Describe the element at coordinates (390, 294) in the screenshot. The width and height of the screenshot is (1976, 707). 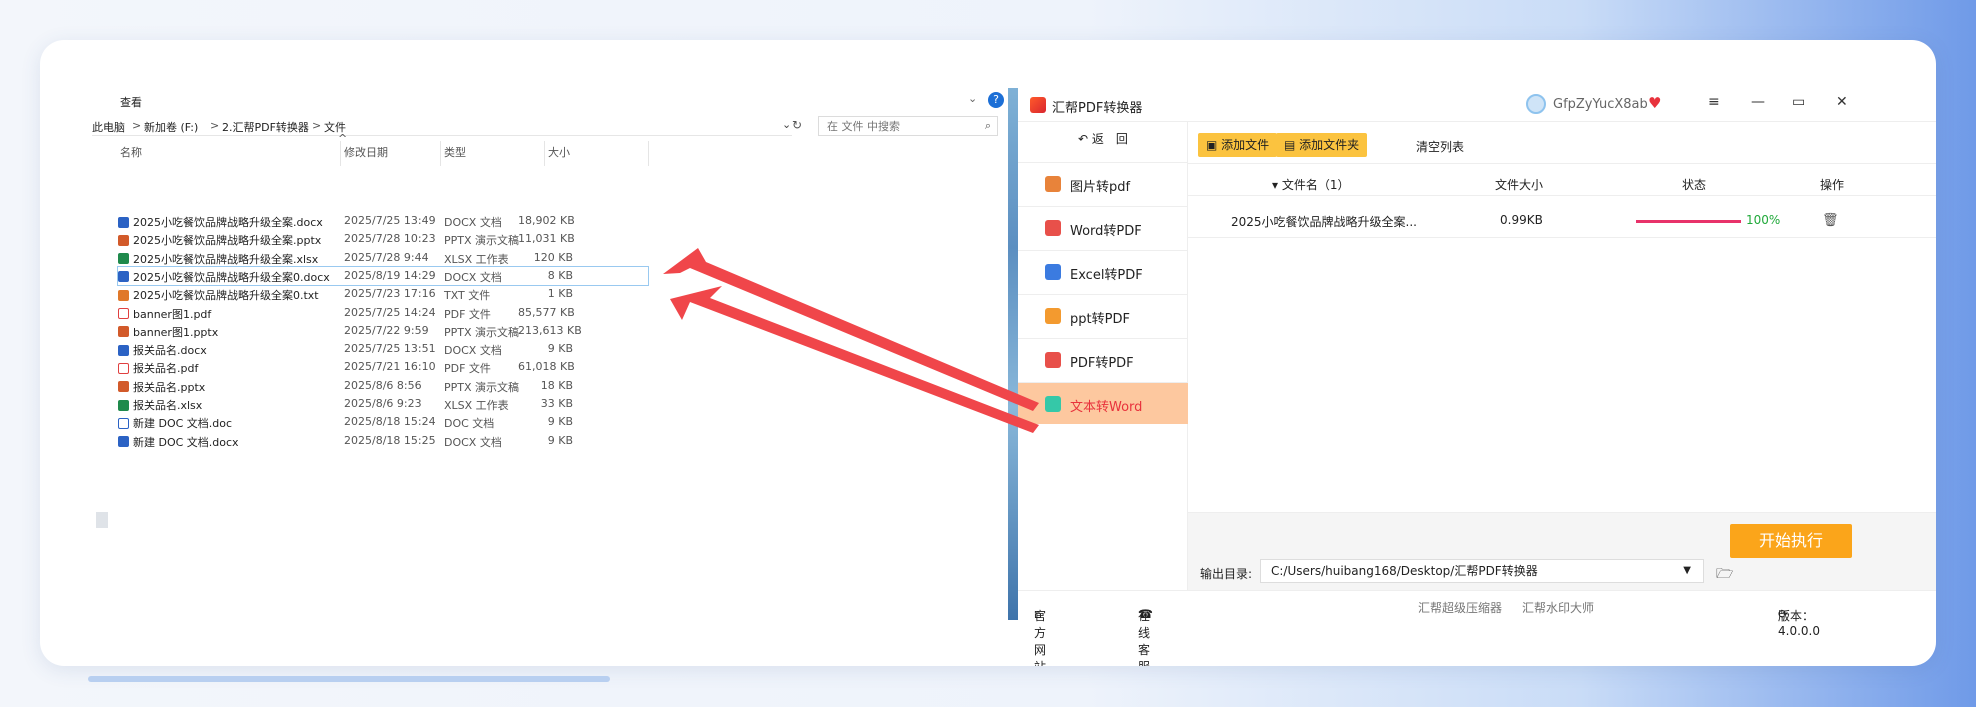
I see `file-date: 2025/7/23 17:16` at that location.